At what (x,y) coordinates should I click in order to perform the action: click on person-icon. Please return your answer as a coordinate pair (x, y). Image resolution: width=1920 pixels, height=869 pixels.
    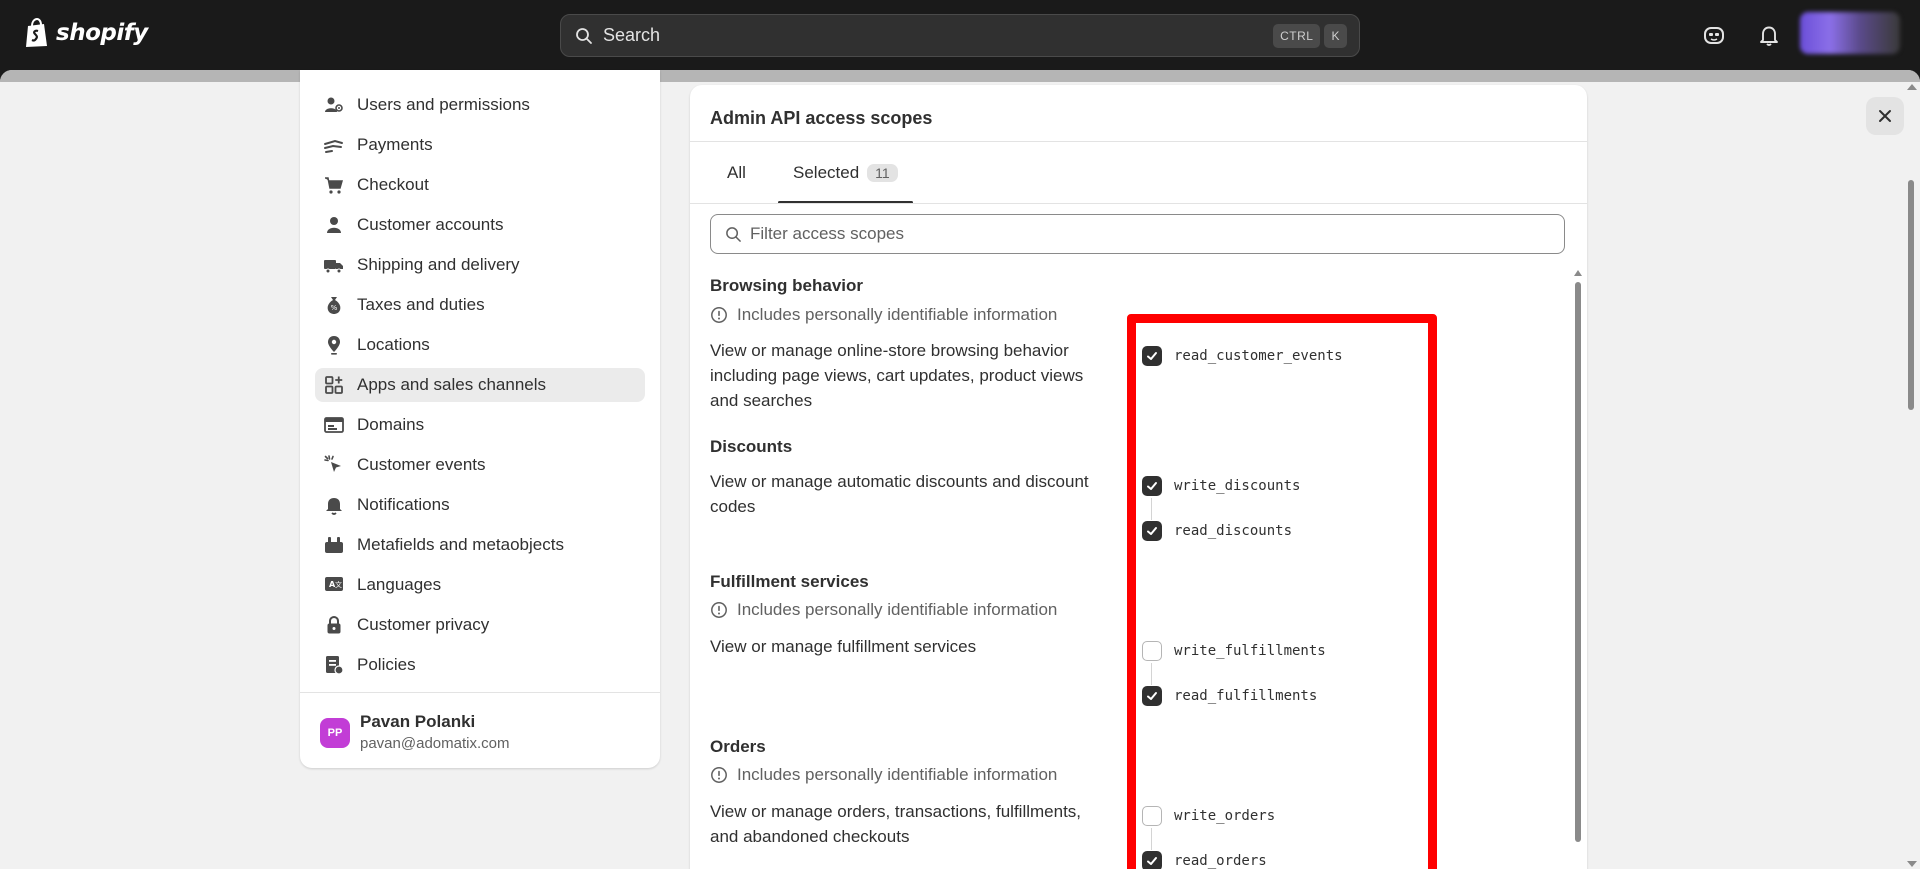
    Looking at the image, I should click on (334, 225).